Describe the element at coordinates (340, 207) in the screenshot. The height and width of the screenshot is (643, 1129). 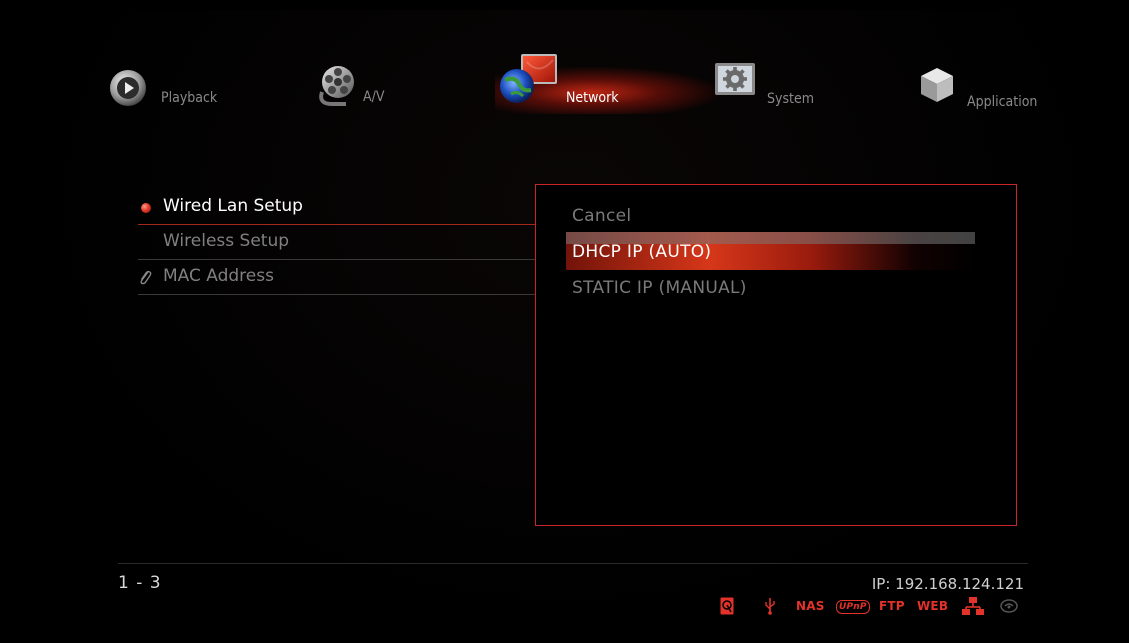
I see `menu-item-wired-lan-setup: Wired Lan Setup` at that location.